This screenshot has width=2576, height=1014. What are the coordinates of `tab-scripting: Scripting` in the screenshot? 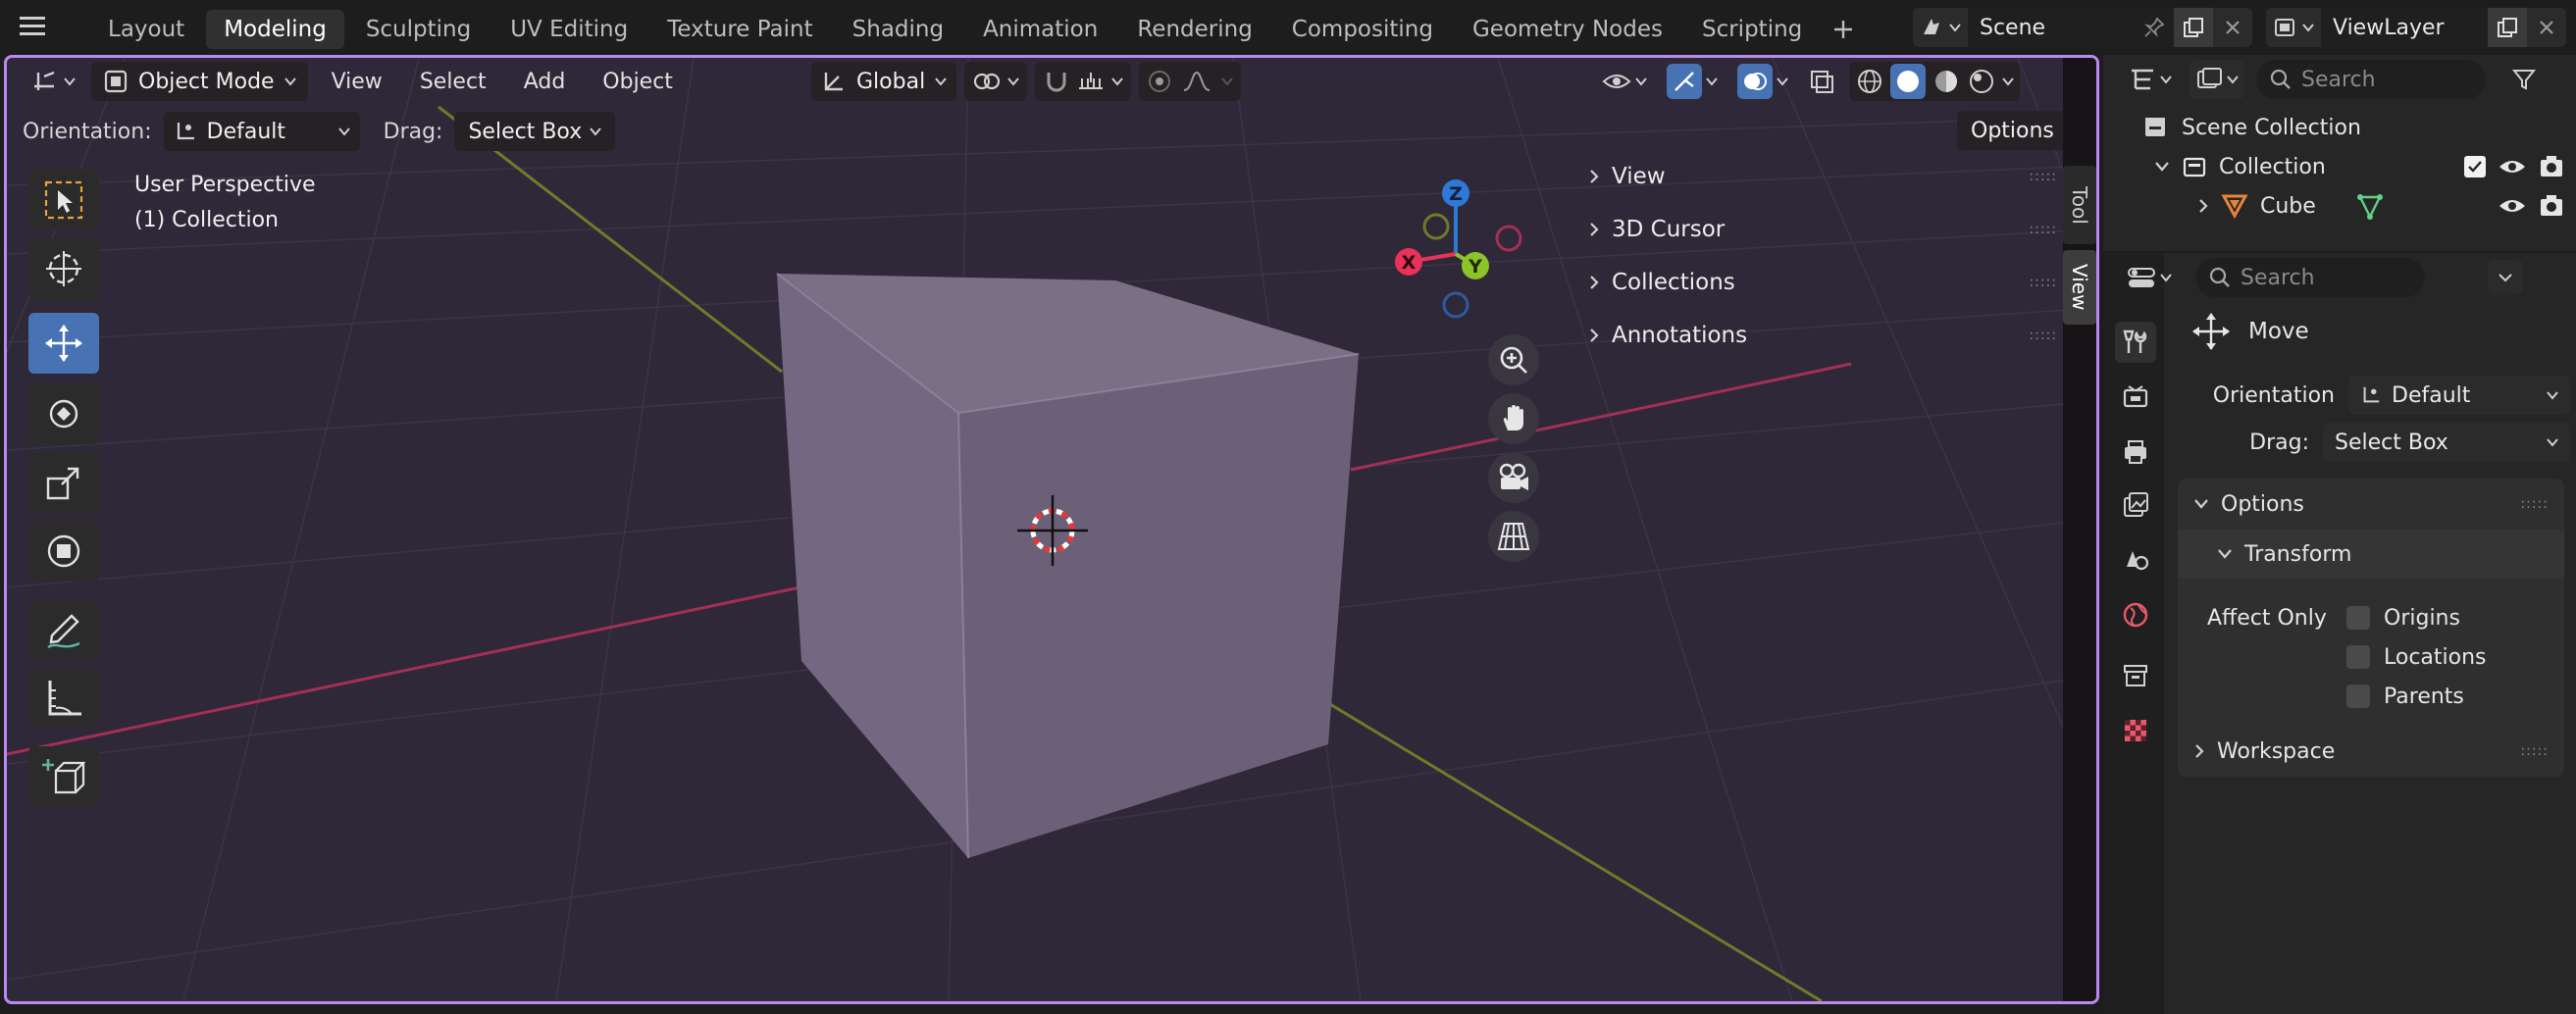 It's located at (1752, 30).